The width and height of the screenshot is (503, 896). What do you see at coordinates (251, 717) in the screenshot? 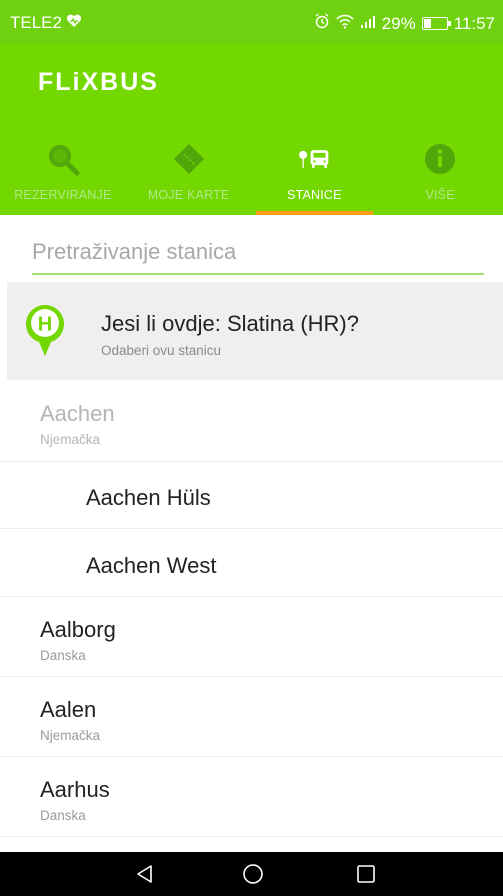
I see `list-item: Aalen Njemačka` at bounding box center [251, 717].